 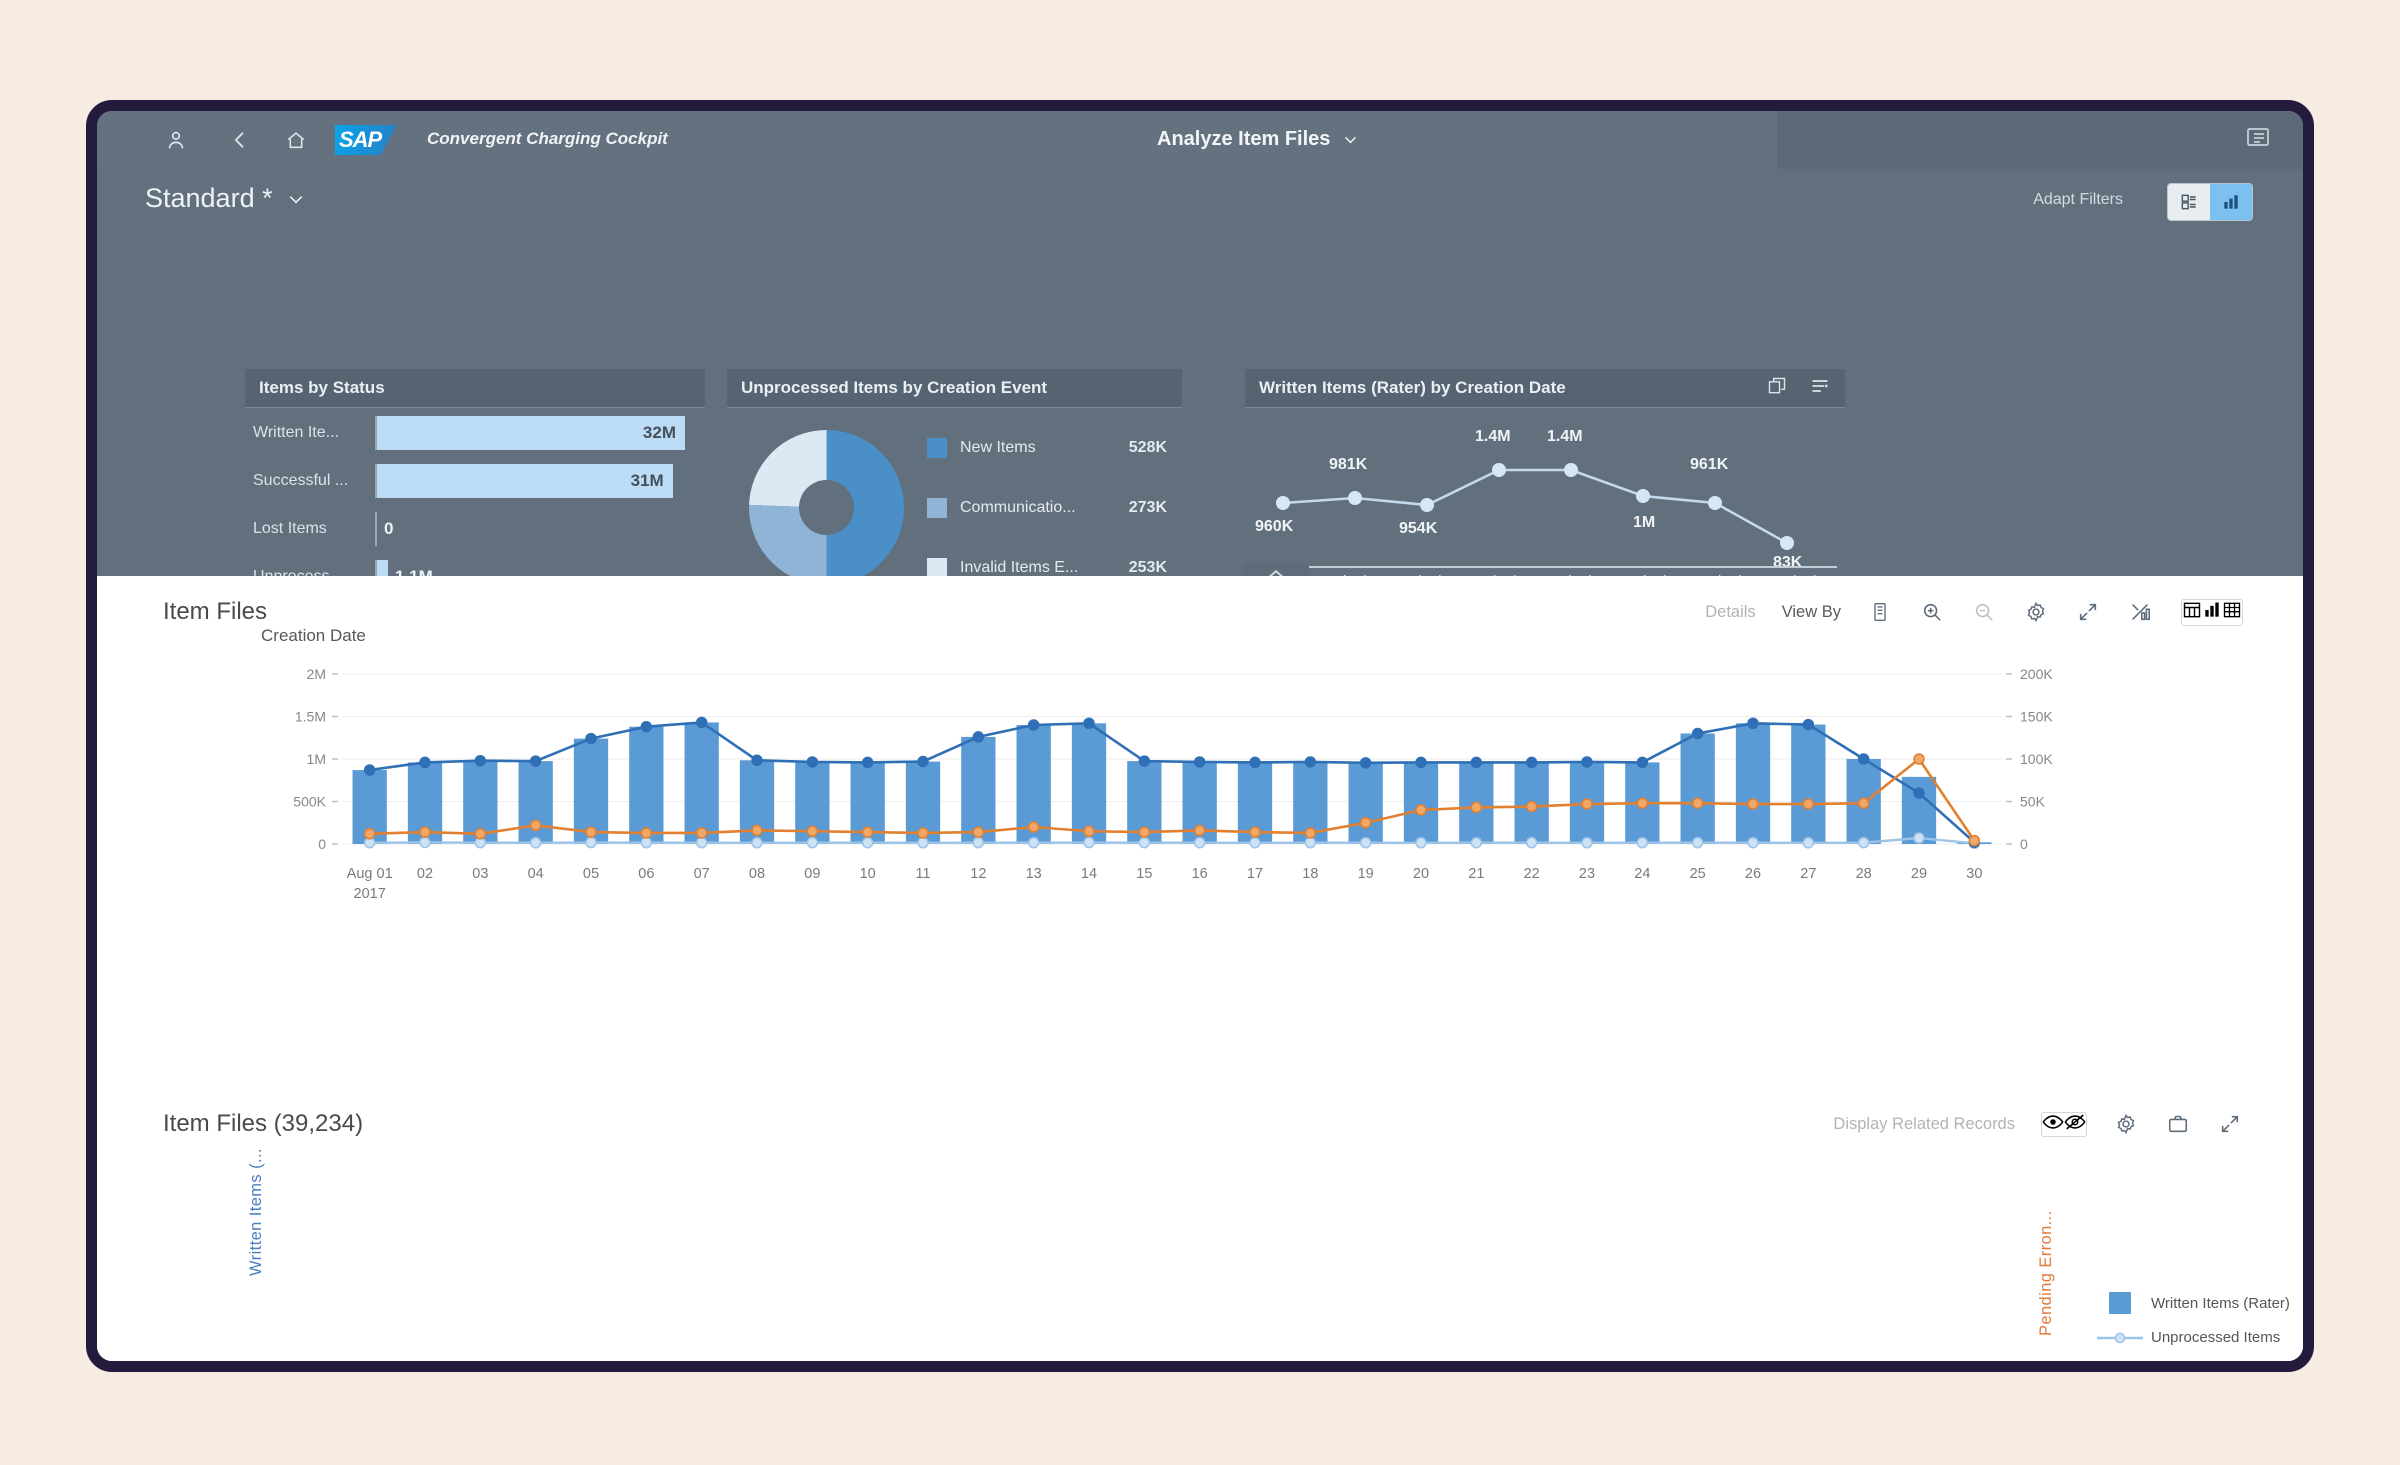 I want to click on page-title: Analyze Item Files, so click(x=1258, y=139).